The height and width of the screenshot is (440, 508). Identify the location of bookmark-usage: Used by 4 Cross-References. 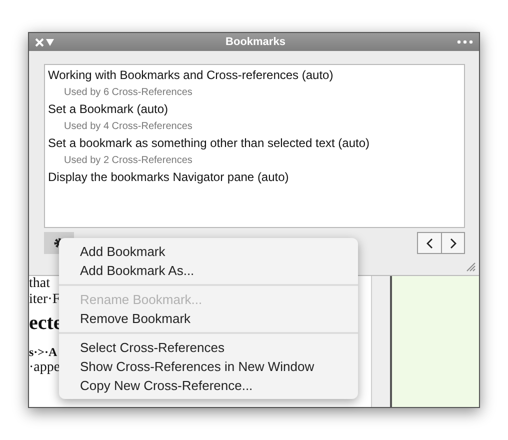
(128, 127).